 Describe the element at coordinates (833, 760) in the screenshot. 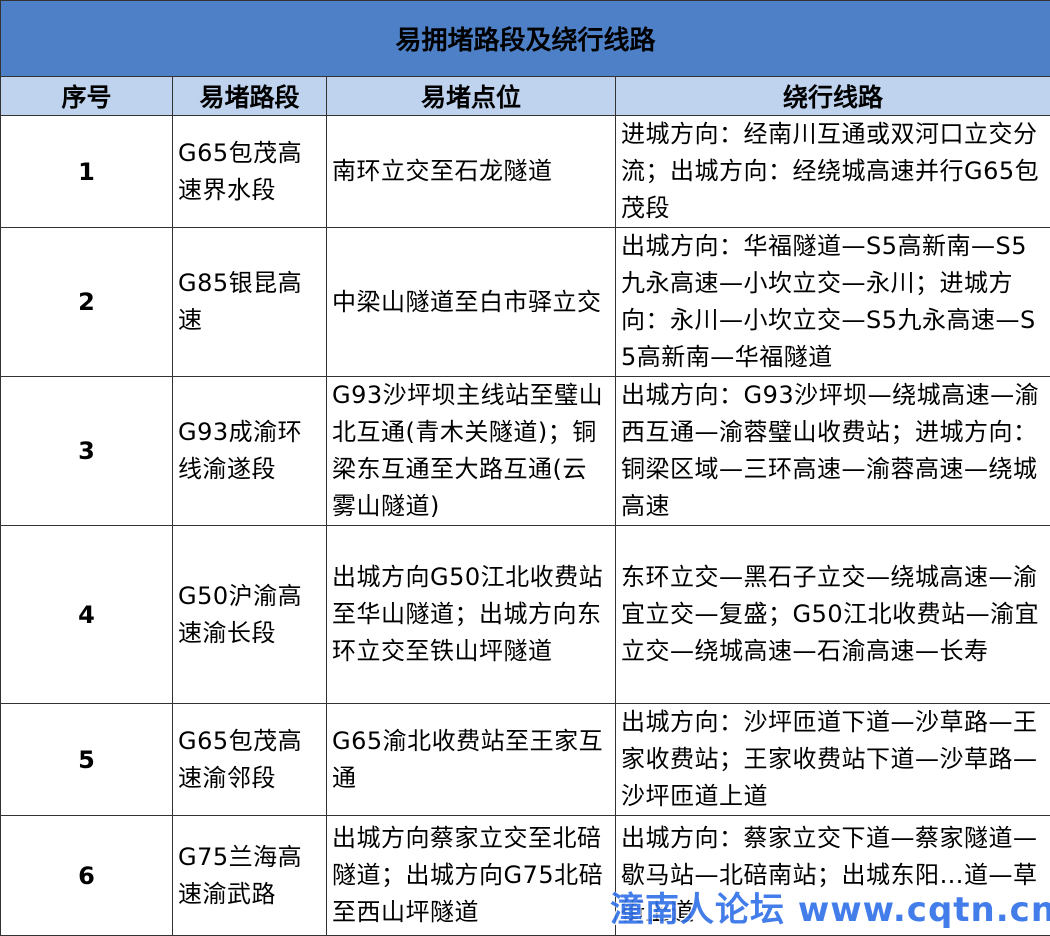

I see `detour-route: 出城方向：沙坪匝道下道—沙草路—王家收费站；王家收费站下道—沙草路—沙坪匝道上道` at that location.